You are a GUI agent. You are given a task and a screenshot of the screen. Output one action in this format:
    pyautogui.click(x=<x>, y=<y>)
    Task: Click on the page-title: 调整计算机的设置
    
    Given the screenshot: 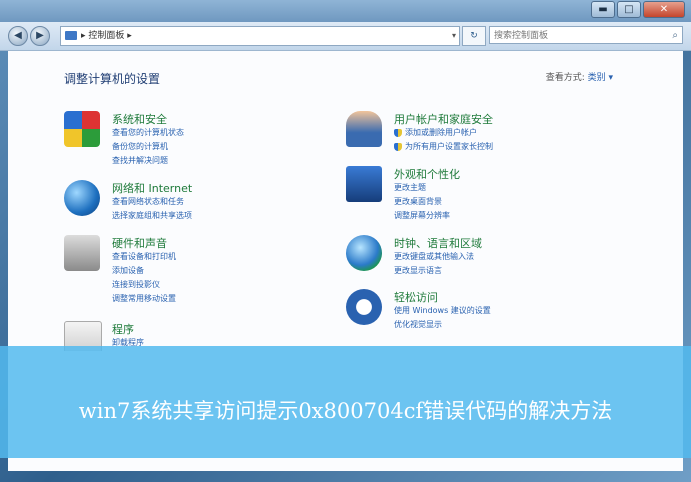 What is the action you would take?
    pyautogui.click(x=112, y=79)
    